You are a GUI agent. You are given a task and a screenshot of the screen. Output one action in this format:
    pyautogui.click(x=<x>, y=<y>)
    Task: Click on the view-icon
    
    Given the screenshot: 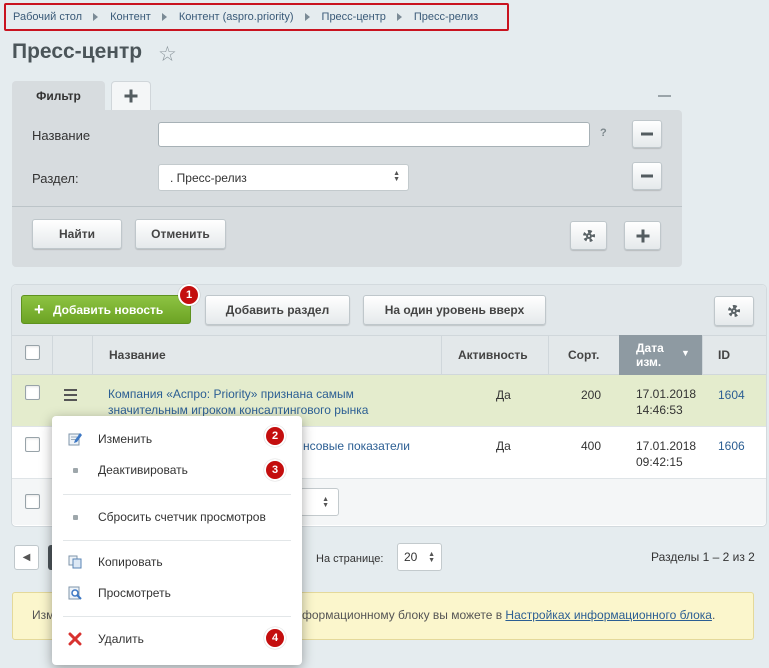 What is the action you would take?
    pyautogui.click(x=75, y=593)
    